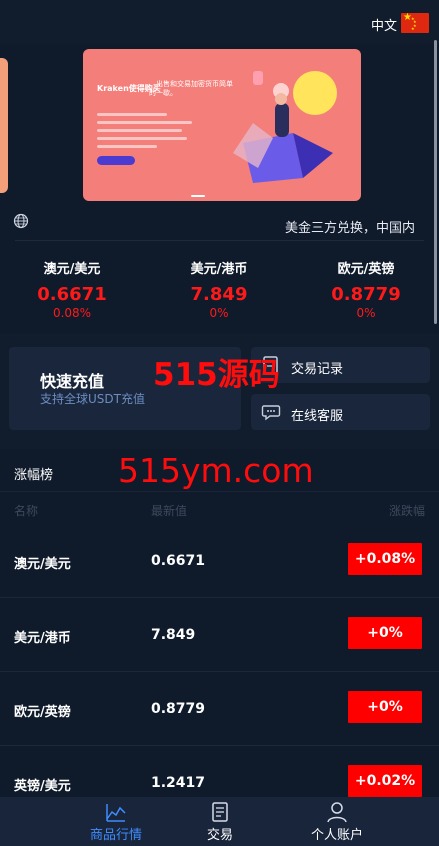 The height and width of the screenshot is (846, 439). What do you see at coordinates (147, 133) in the screenshot?
I see `banner-body-lines` at bounding box center [147, 133].